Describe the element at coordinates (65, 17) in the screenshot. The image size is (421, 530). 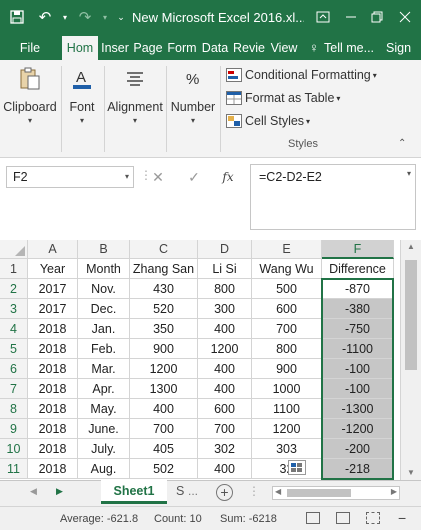
I see `undo-dropdown-icon: ▾` at that location.